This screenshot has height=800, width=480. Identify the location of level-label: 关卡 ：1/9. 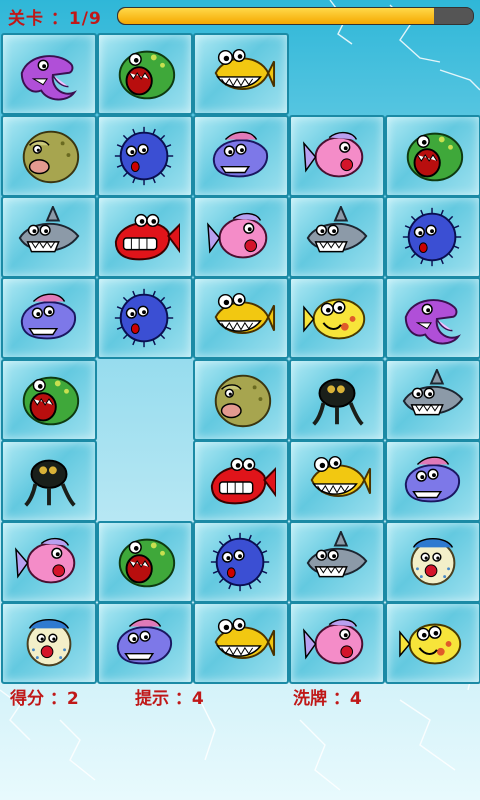
(55, 19).